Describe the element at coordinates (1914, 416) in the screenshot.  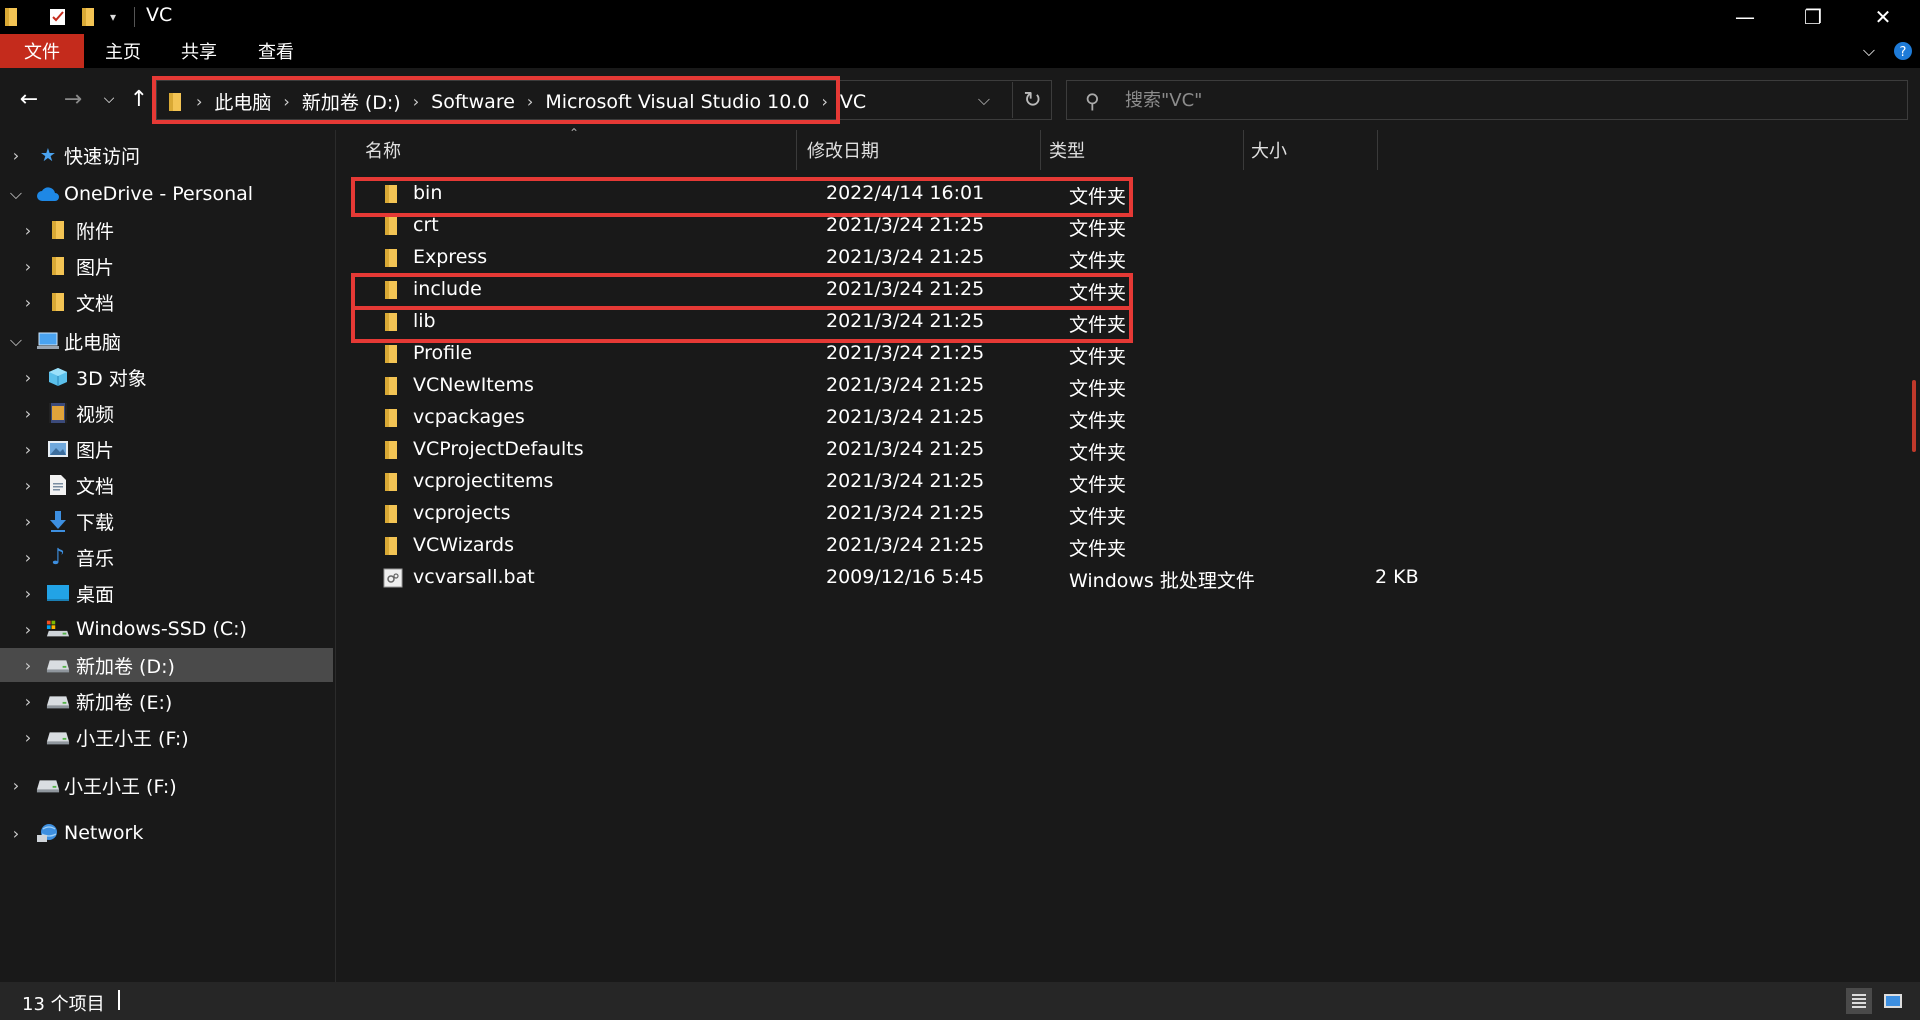
I see `scrollbar-thumb` at that location.